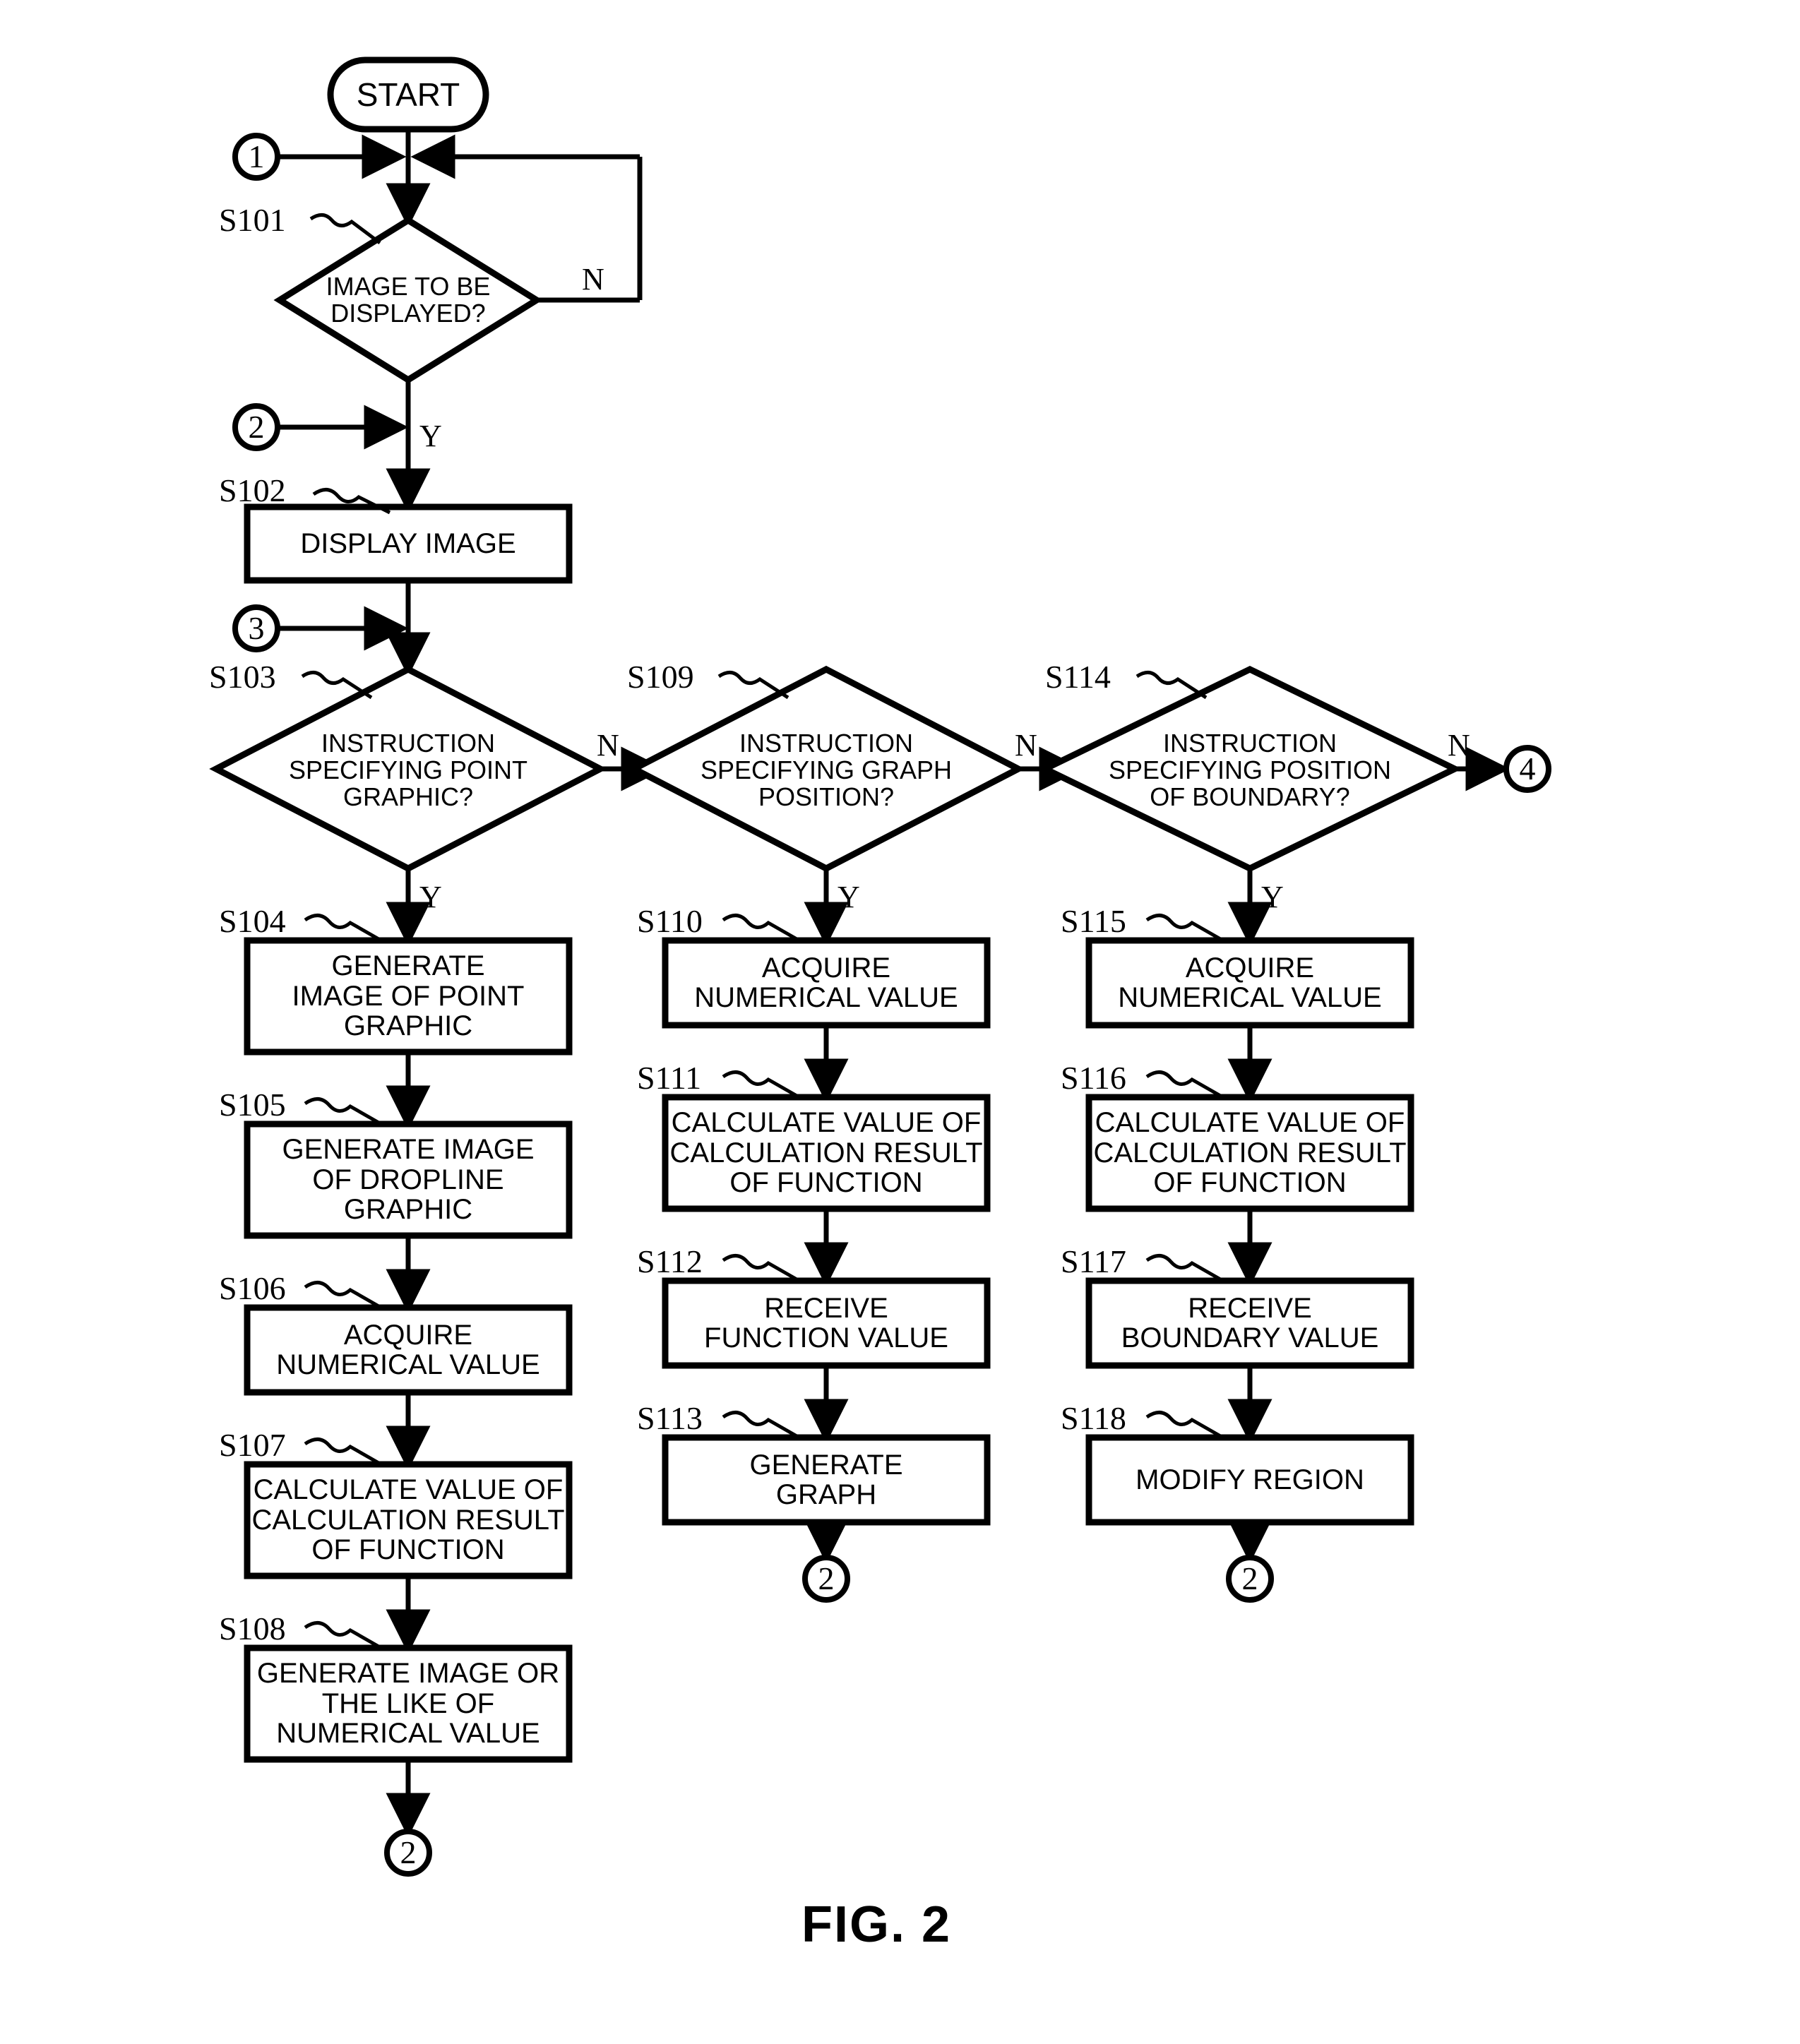 The width and height of the screenshot is (1800, 2044). What do you see at coordinates (1093, 1261) in the screenshot?
I see `step-id-s117: S117` at bounding box center [1093, 1261].